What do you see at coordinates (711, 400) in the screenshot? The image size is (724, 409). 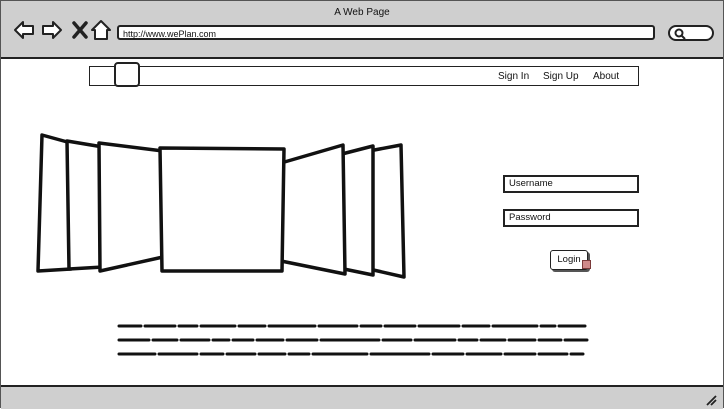 I see `resize-grip-icon` at bounding box center [711, 400].